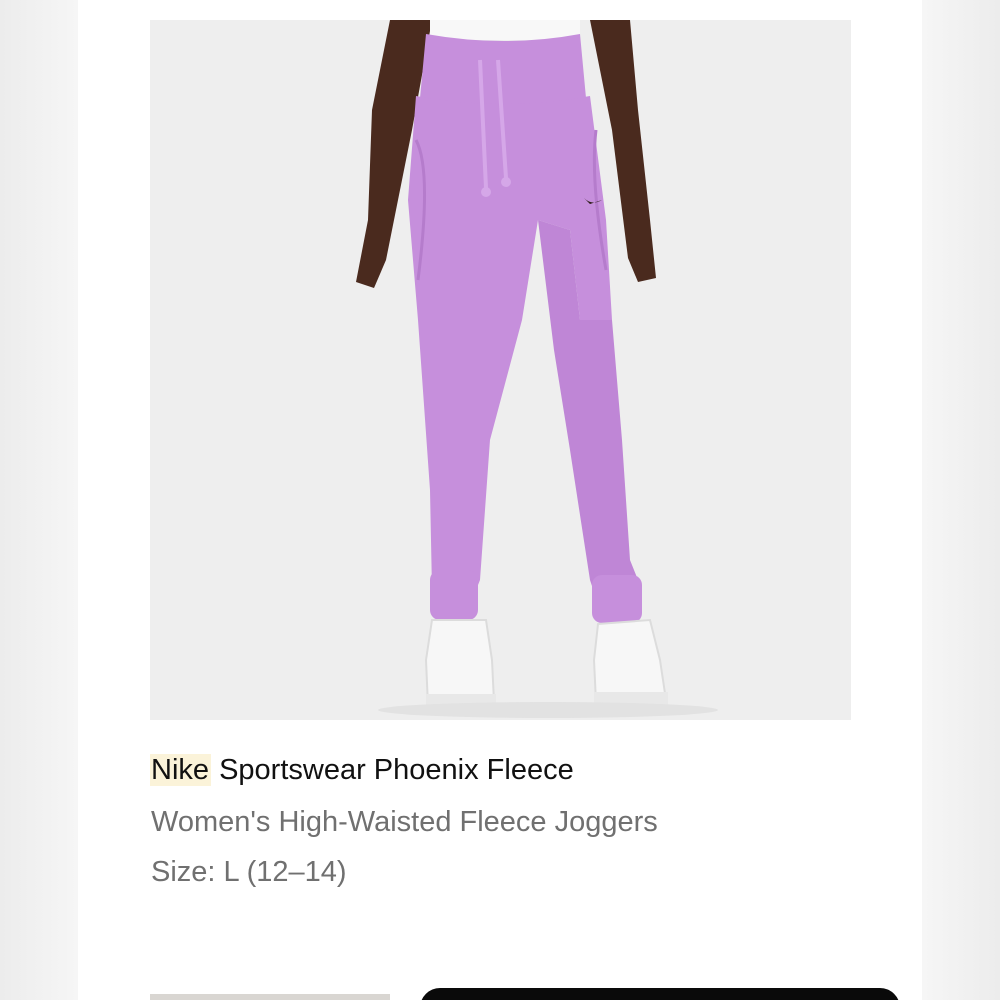  I want to click on brand-name: Nike, so click(181, 770).